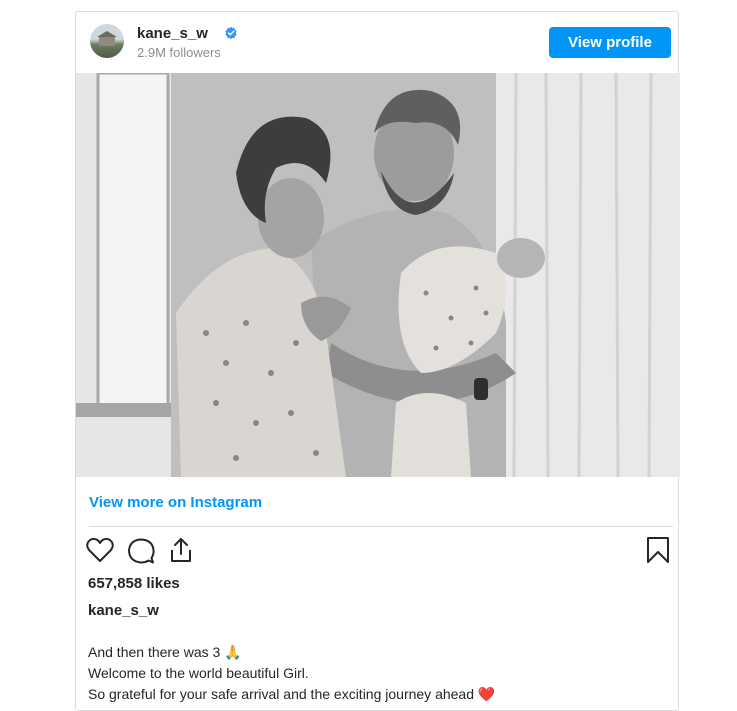 The width and height of the screenshot is (737, 711). What do you see at coordinates (179, 52) in the screenshot?
I see `followers-count: 2.9M followers` at bounding box center [179, 52].